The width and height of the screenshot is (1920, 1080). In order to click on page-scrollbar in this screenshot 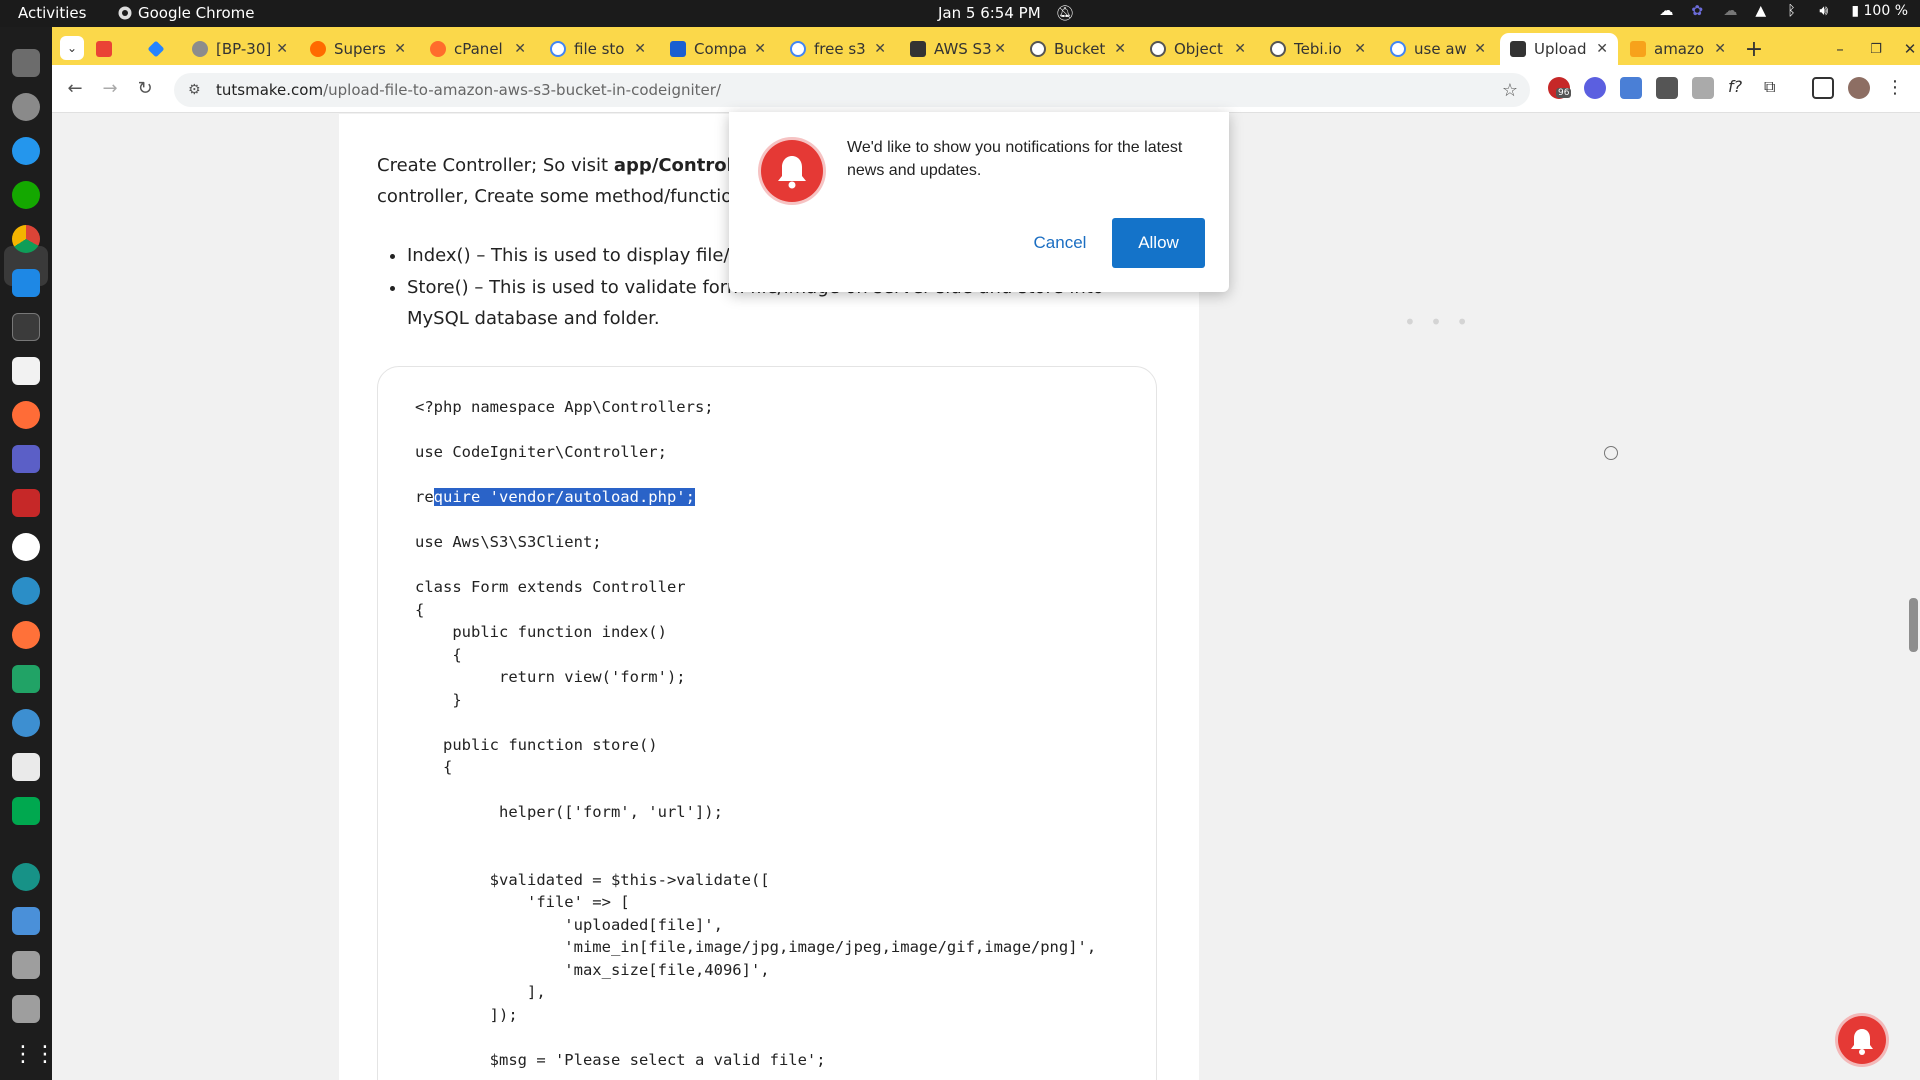, I will do `click(1913, 597)`.